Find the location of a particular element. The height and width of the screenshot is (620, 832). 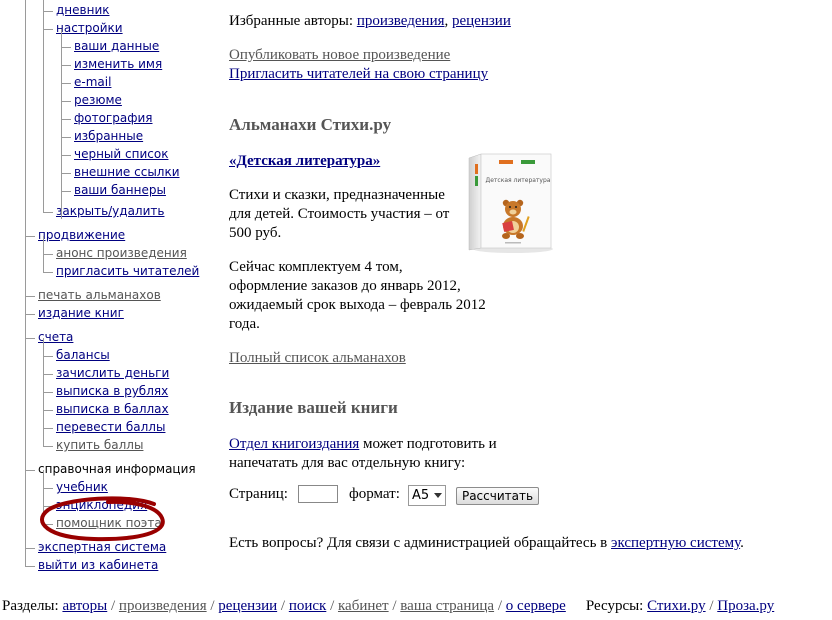

favorites-reviews-link: рецензии is located at coordinates (481, 21).